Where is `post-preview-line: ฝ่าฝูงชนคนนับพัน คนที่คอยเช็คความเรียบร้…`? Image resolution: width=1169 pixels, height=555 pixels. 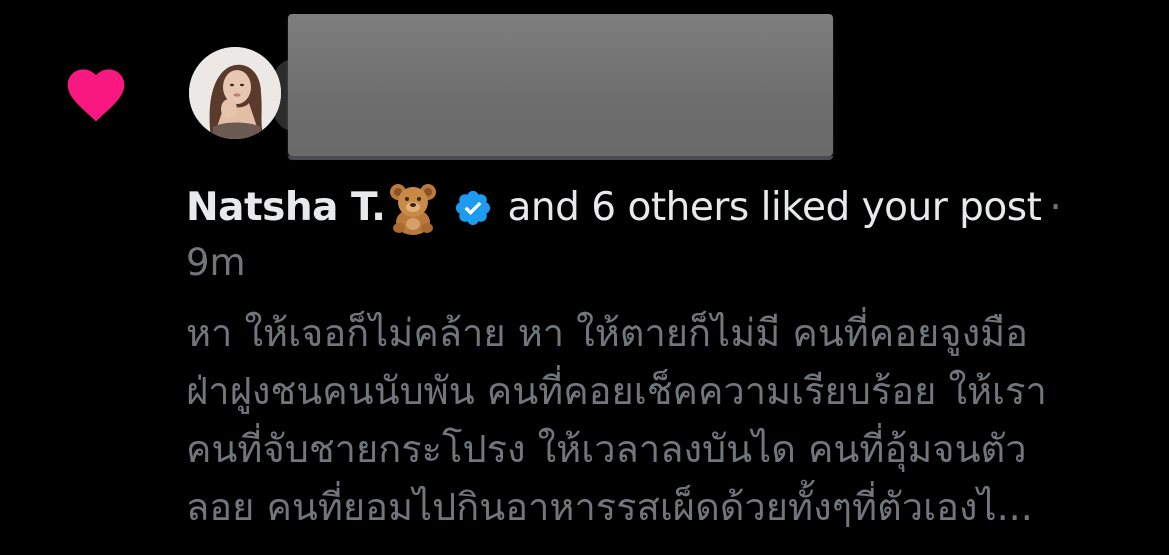
post-preview-line: ฝ่าฝูงชนคนนับพัน คนที่คอยเช็คความเรียบร้… is located at coordinates (616, 391).